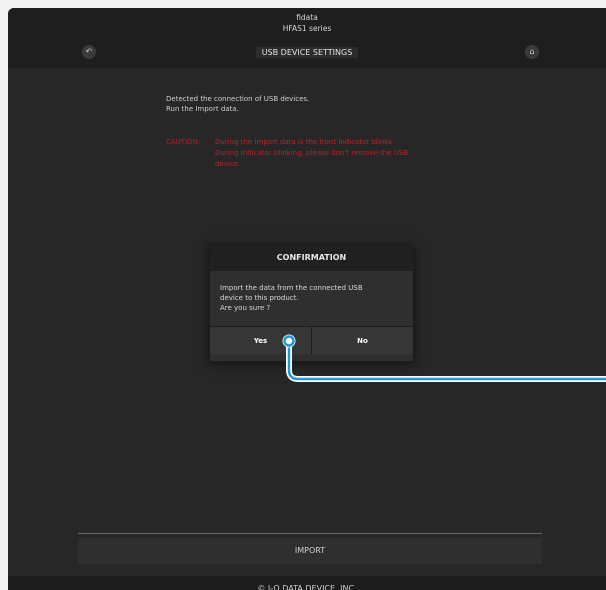 This screenshot has height=590, width=606. I want to click on brand-series: HFAS1 series, so click(307, 28).